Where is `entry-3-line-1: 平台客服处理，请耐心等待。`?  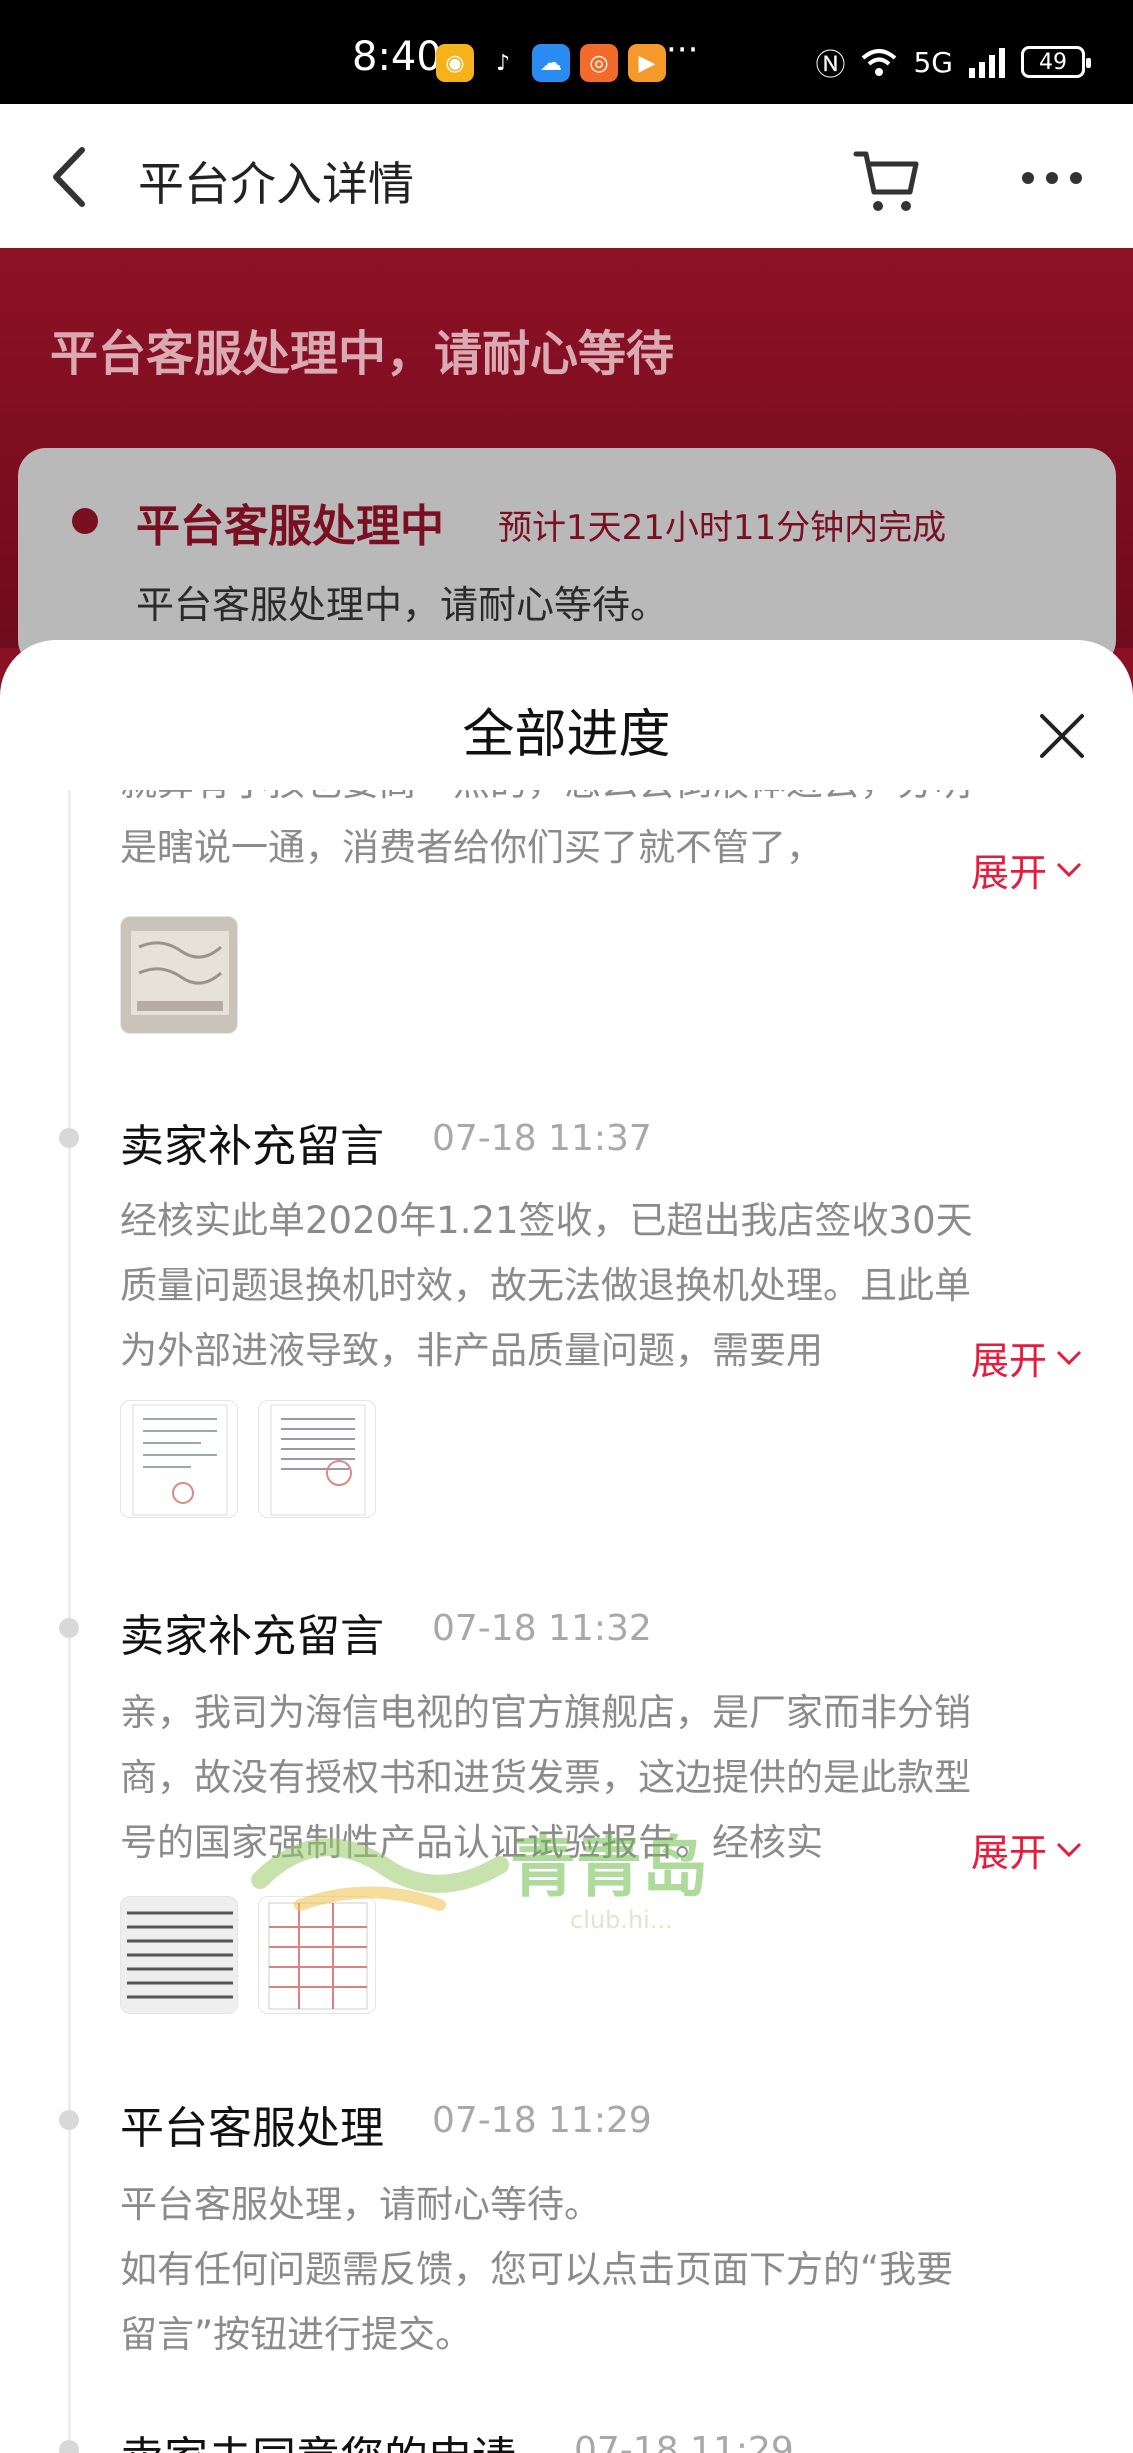 entry-3-line-1: 平台客服处理，请耐心等待。 is located at coordinates (360, 2204).